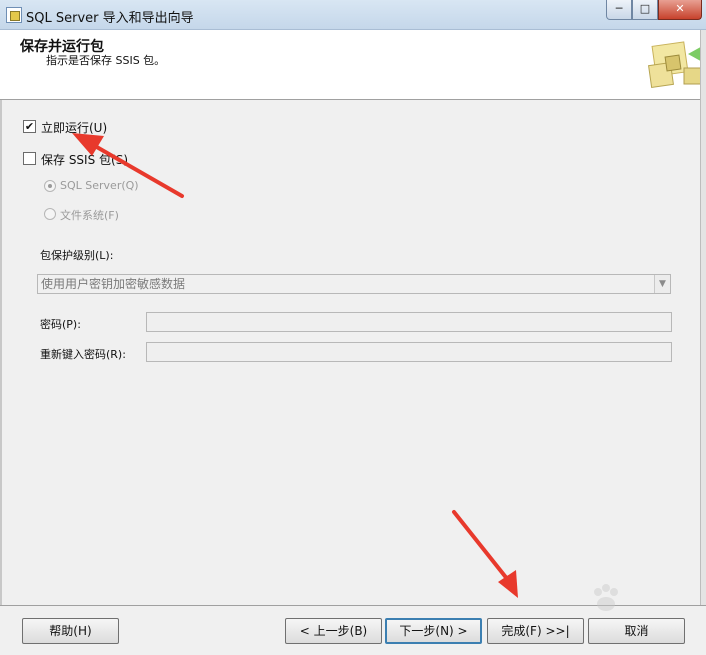 The image size is (706, 655). I want to click on package-wizard-icon, so click(677, 64).